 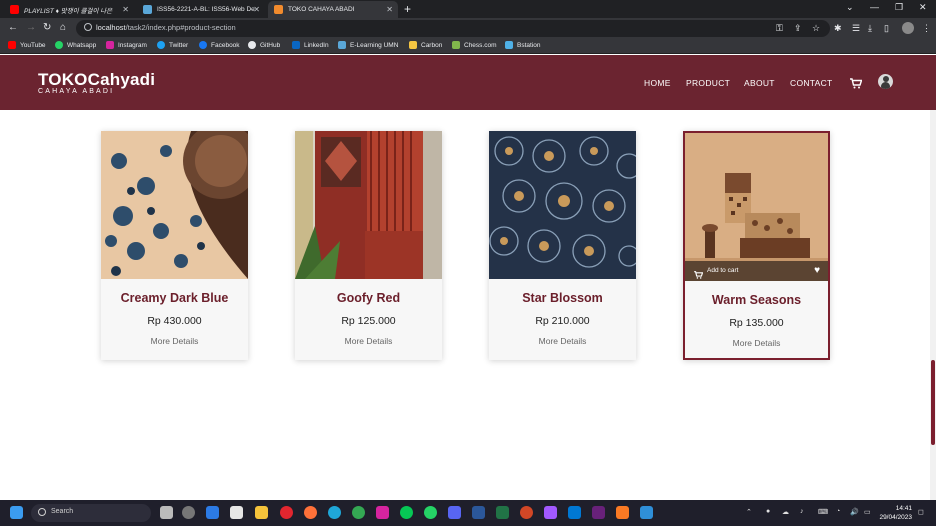 What do you see at coordinates (811, 83) in the screenshot?
I see `nav-contact: CONTACT` at bounding box center [811, 83].